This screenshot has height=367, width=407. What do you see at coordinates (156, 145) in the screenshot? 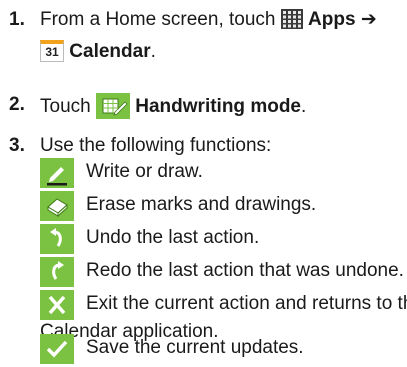
I see `step-text: Use the following functions:` at bounding box center [156, 145].